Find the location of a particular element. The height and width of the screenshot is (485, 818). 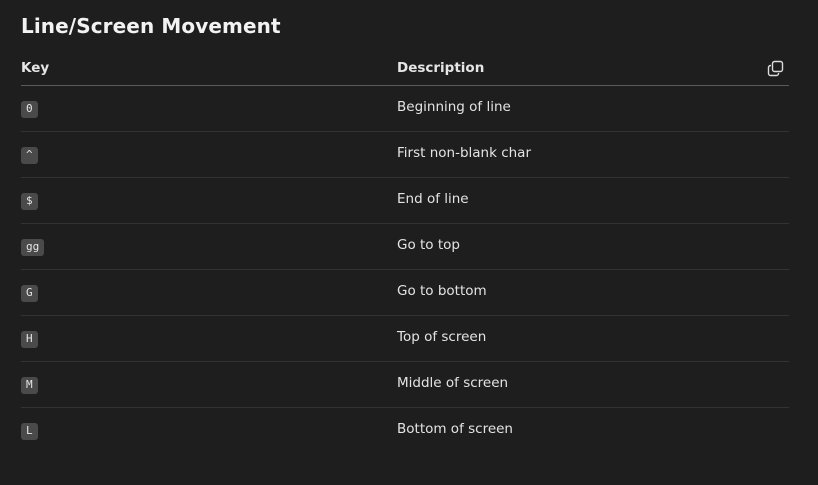

key-description: First non-blank char is located at coordinates (464, 153).